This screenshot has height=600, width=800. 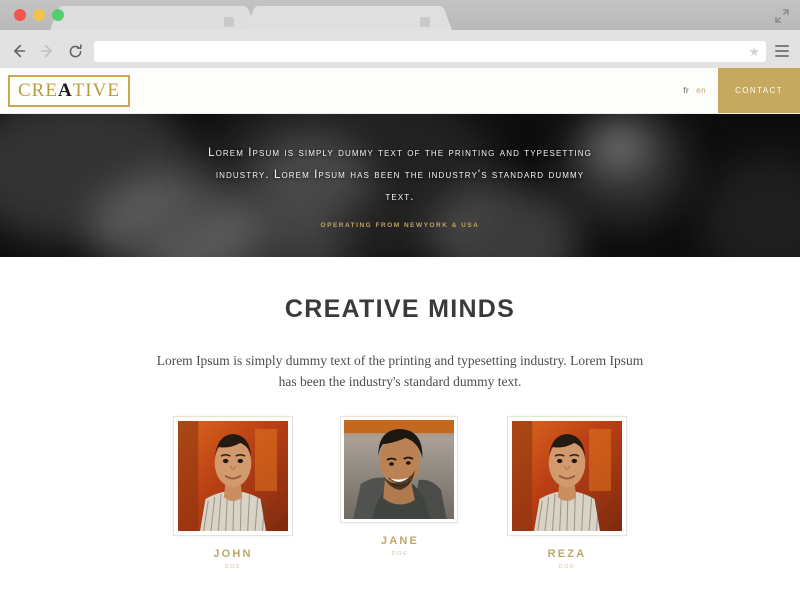 What do you see at coordinates (58, 15) in the screenshot?
I see `zoom-window-button` at bounding box center [58, 15].